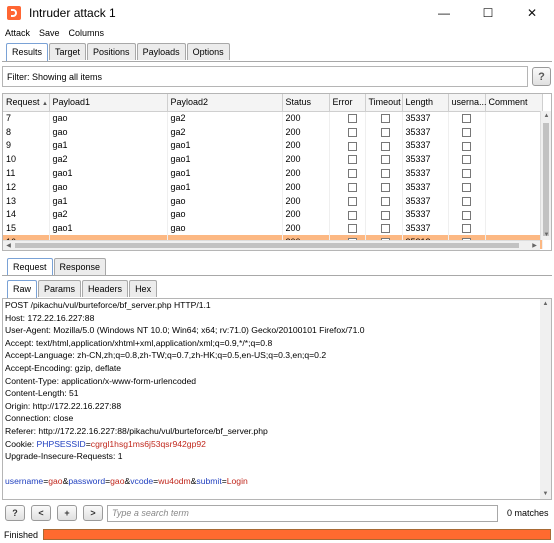 This screenshot has width=554, height=543. Describe the element at coordinates (534, 245) in the screenshot. I see `scroll-right-icon: ▶` at that location.